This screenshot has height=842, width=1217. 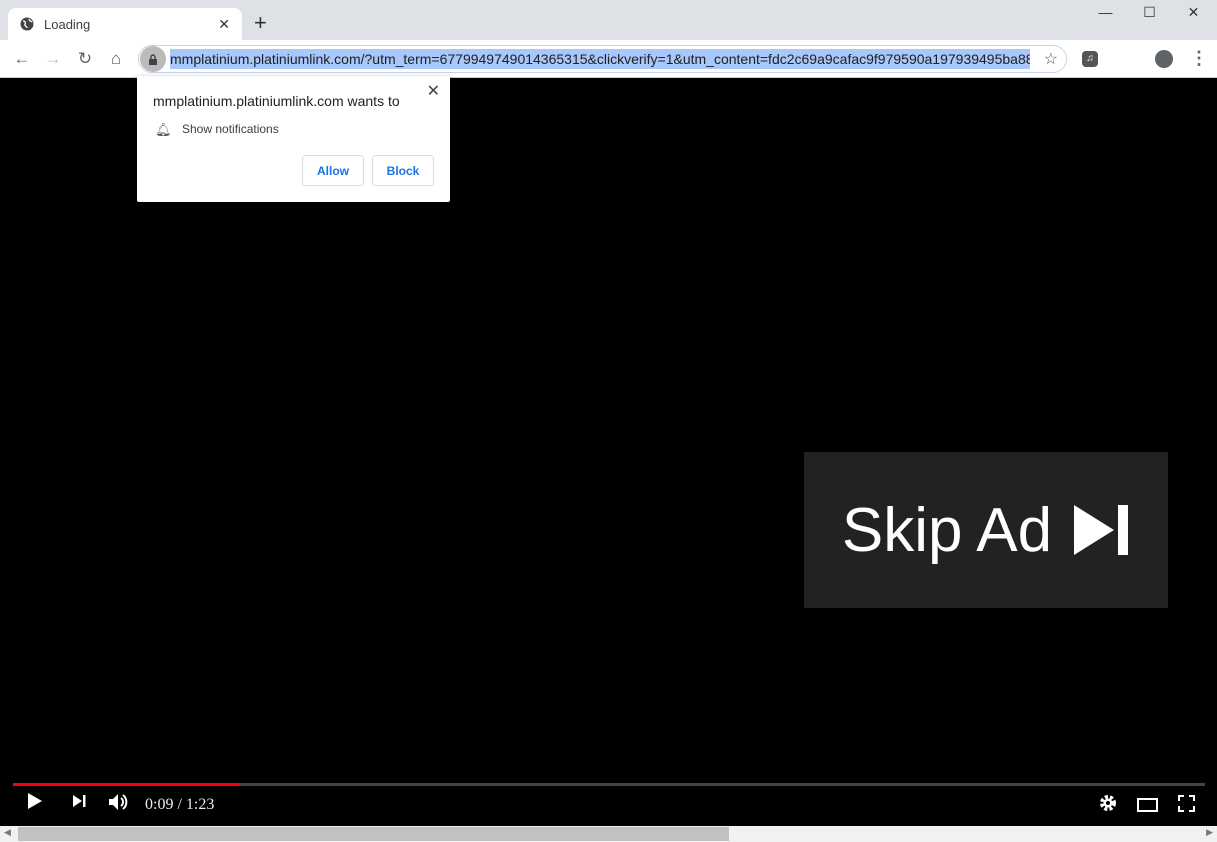 I want to click on tab-close-icon: ✕, so click(x=224, y=24).